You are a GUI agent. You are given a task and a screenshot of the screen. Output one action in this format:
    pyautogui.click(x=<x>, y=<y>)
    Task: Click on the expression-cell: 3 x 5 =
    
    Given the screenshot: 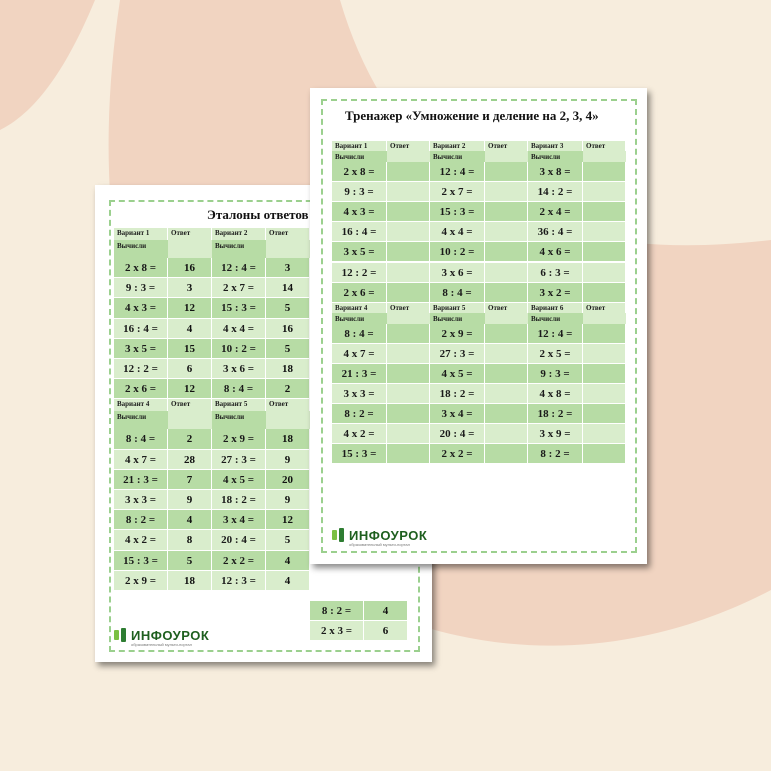 What is the action you would take?
    pyautogui.click(x=359, y=252)
    